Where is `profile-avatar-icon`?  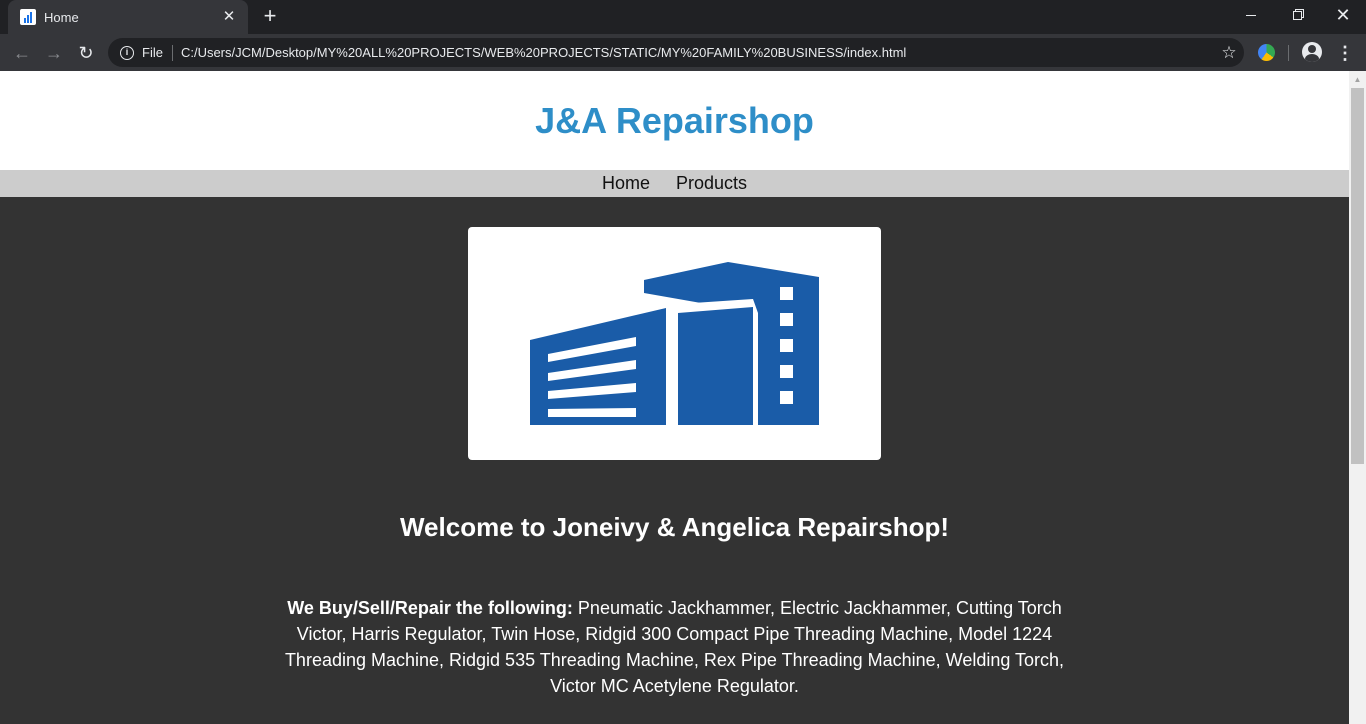
profile-avatar-icon is located at coordinates (1312, 52).